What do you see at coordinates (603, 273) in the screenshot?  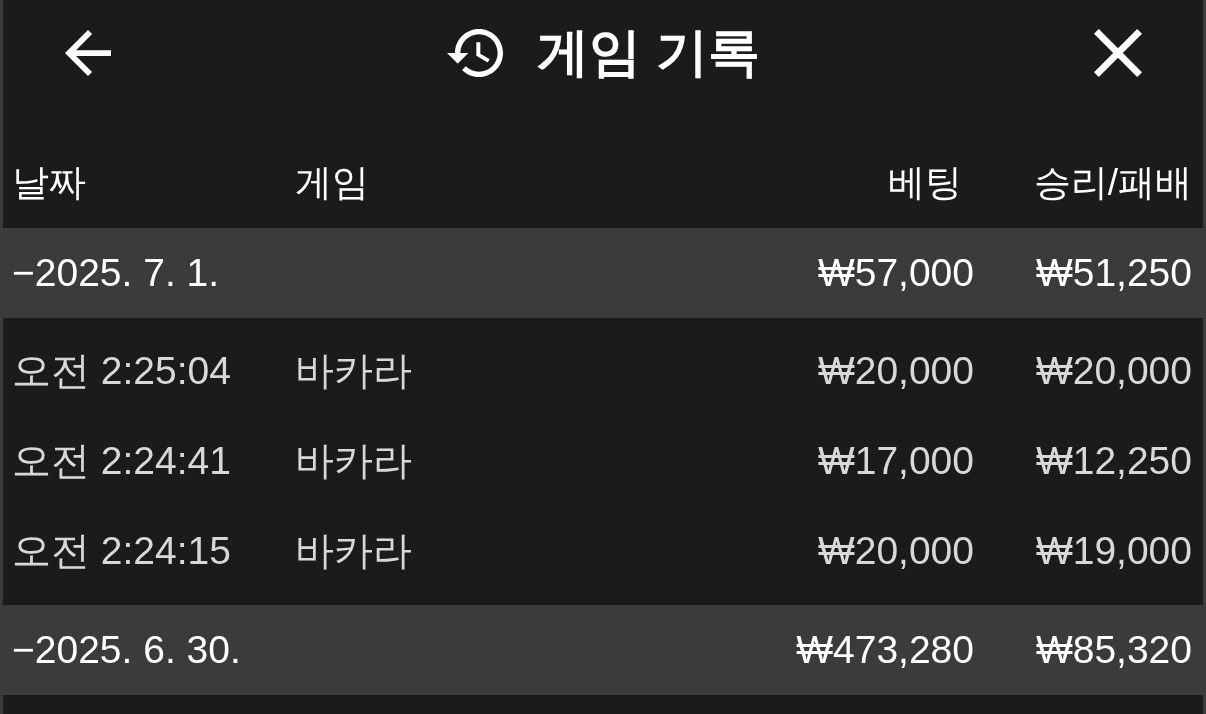 I see `date-group-row: −2025. 7. 1. ₩57,000 ₩51,250` at bounding box center [603, 273].